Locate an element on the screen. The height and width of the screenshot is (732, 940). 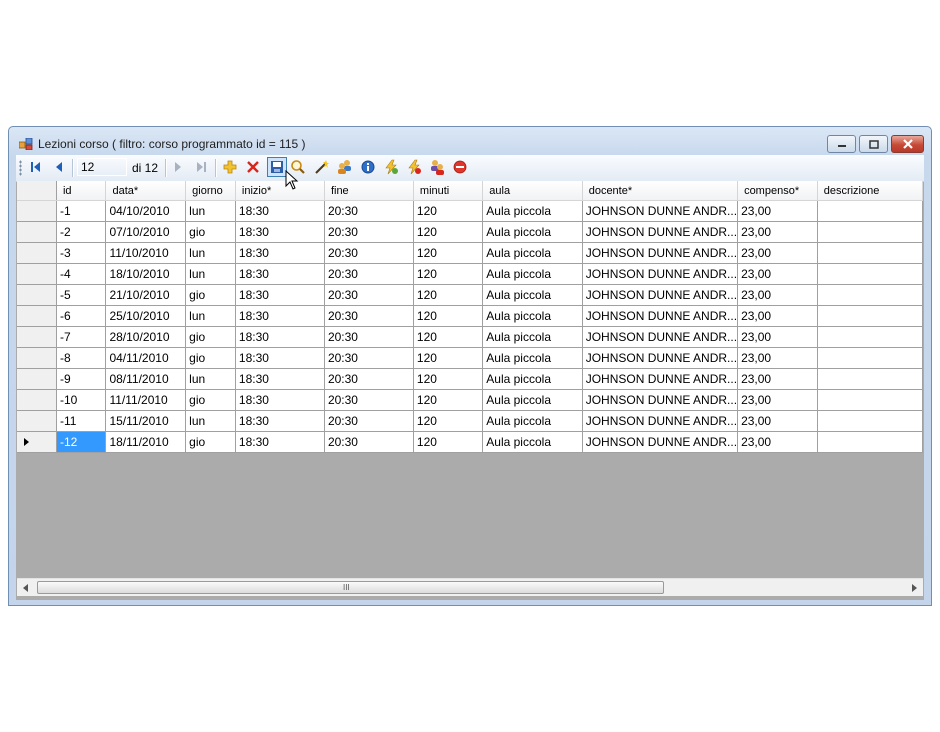
column-header: minuti is located at coordinates (448, 191).